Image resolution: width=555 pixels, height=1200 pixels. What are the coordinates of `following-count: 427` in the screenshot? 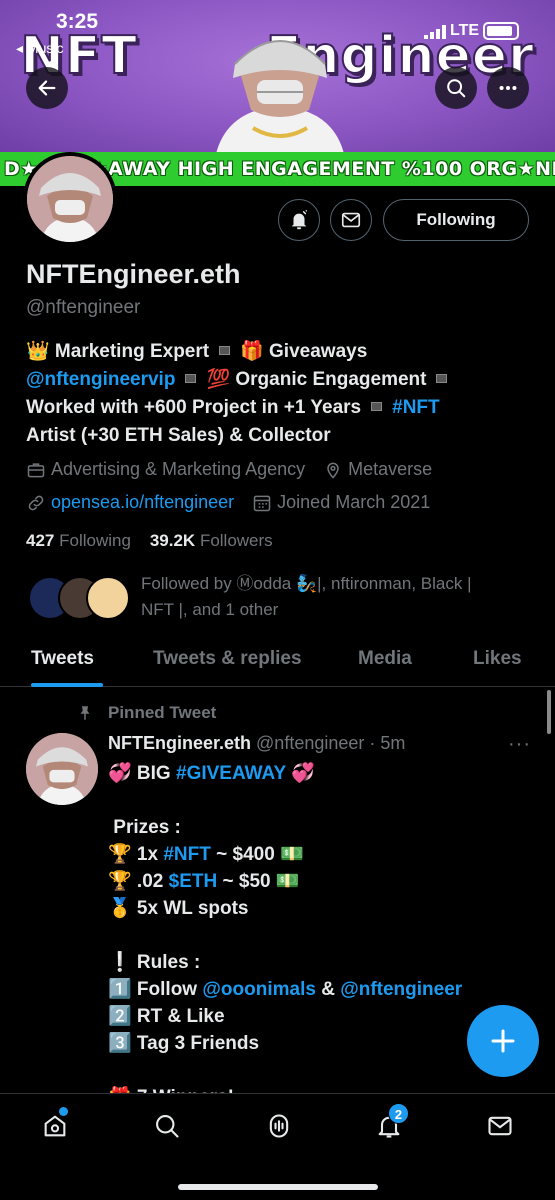 It's located at (40, 540).